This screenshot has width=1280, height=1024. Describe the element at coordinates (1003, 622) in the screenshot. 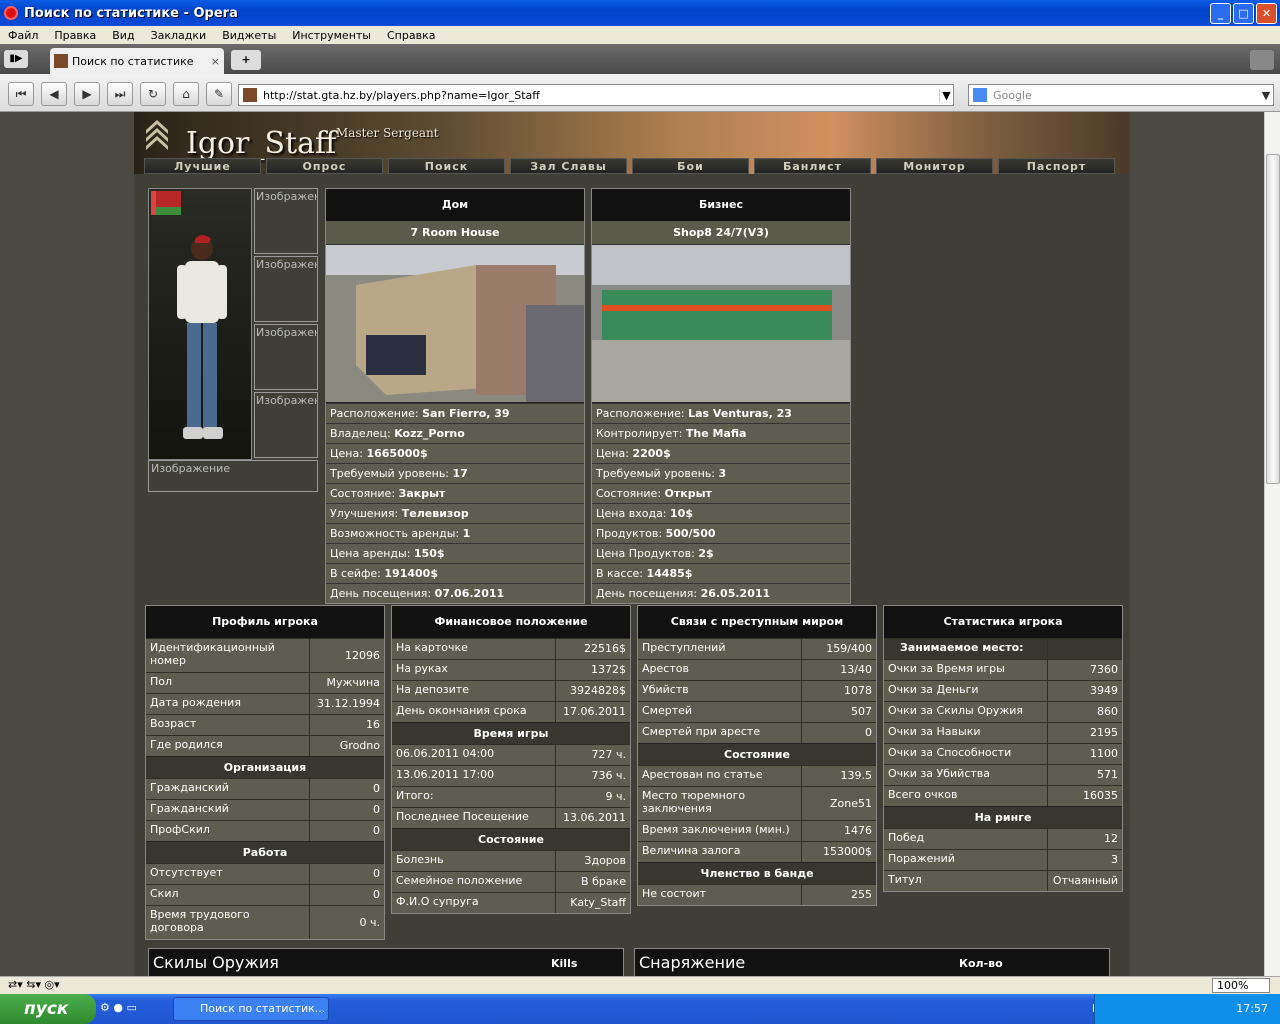

I see `stats-header: Статистика игрока` at that location.